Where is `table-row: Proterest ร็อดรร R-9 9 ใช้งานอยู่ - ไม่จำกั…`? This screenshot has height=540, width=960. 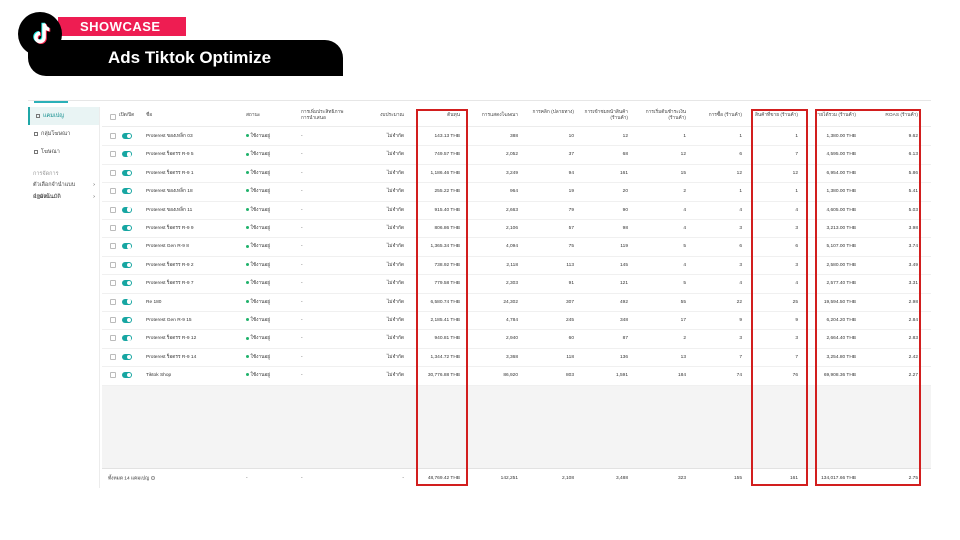 table-row: Proterest ร็อดรร R-9 9 ใช้งานอยู่ - ไม่จำกั… is located at coordinates (516, 229).